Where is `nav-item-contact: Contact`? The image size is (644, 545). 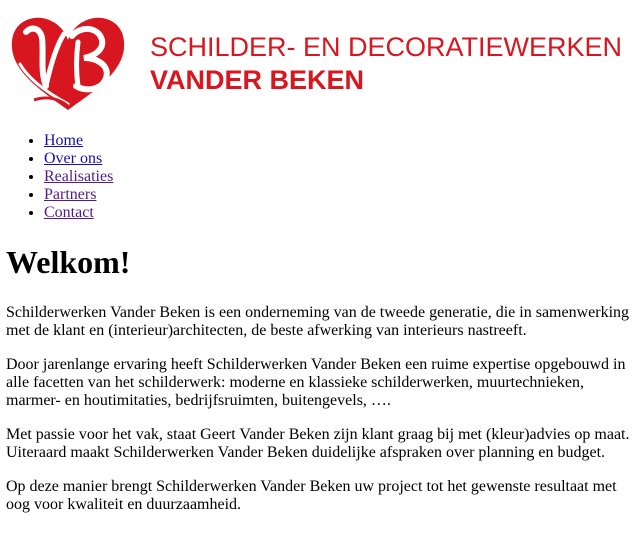
nav-item-contact: Contact is located at coordinates (78, 213).